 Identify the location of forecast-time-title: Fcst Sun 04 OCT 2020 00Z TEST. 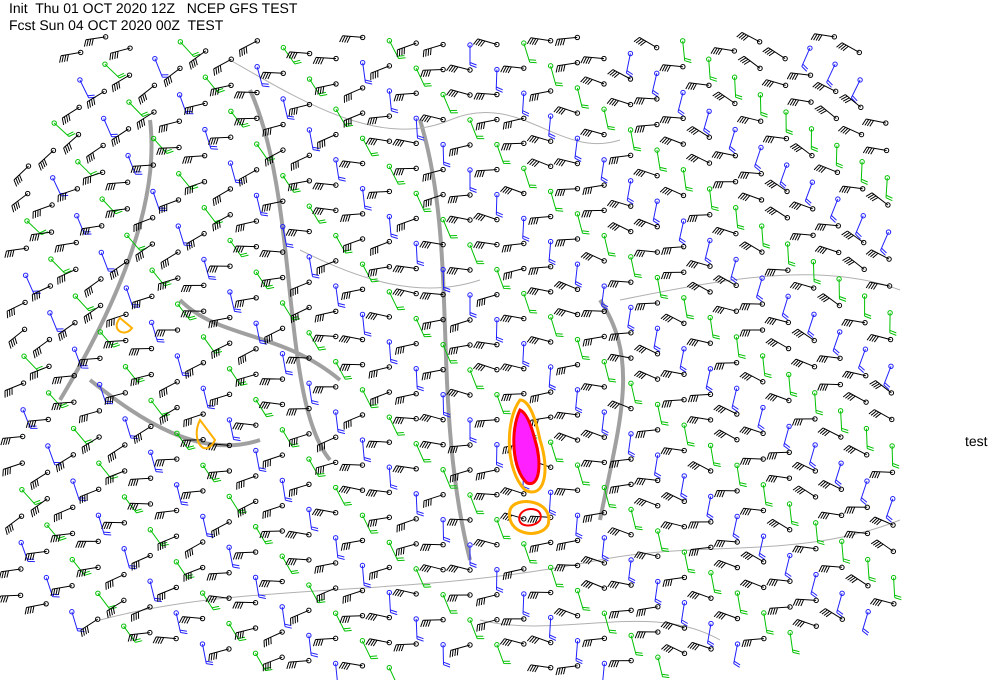
(116, 25).